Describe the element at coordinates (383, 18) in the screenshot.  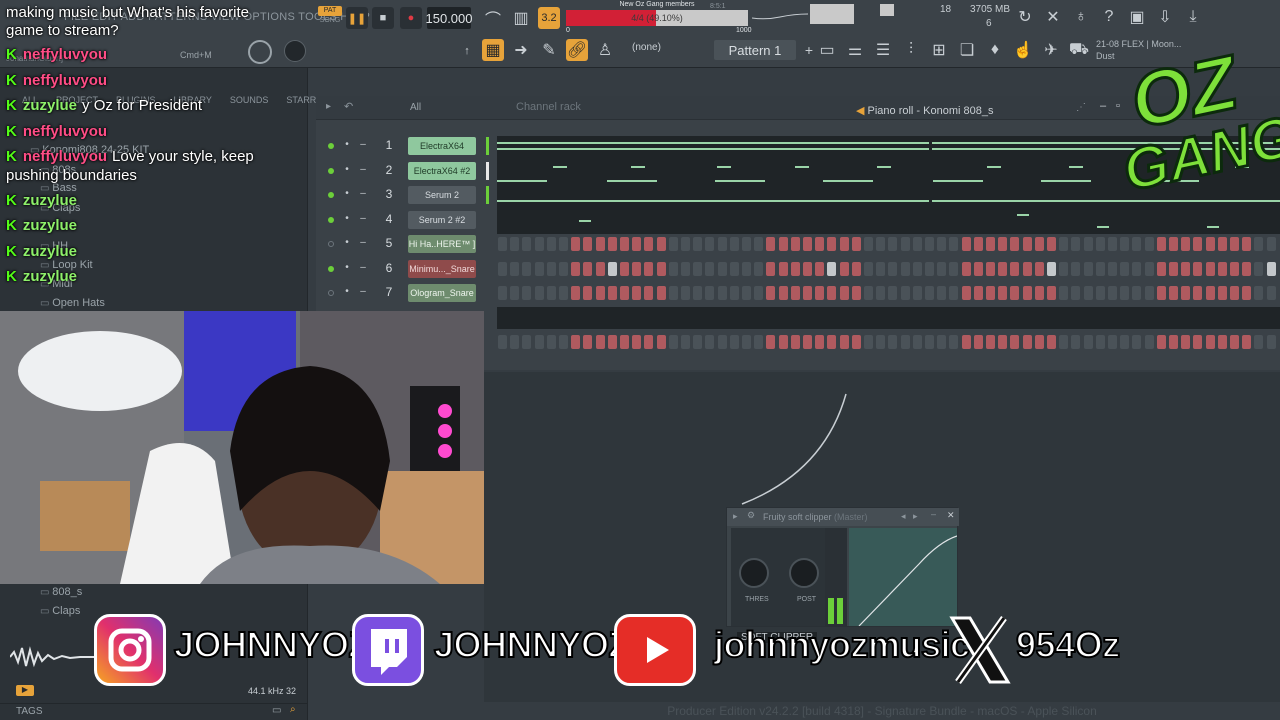
I see `stop-button: ■` at that location.